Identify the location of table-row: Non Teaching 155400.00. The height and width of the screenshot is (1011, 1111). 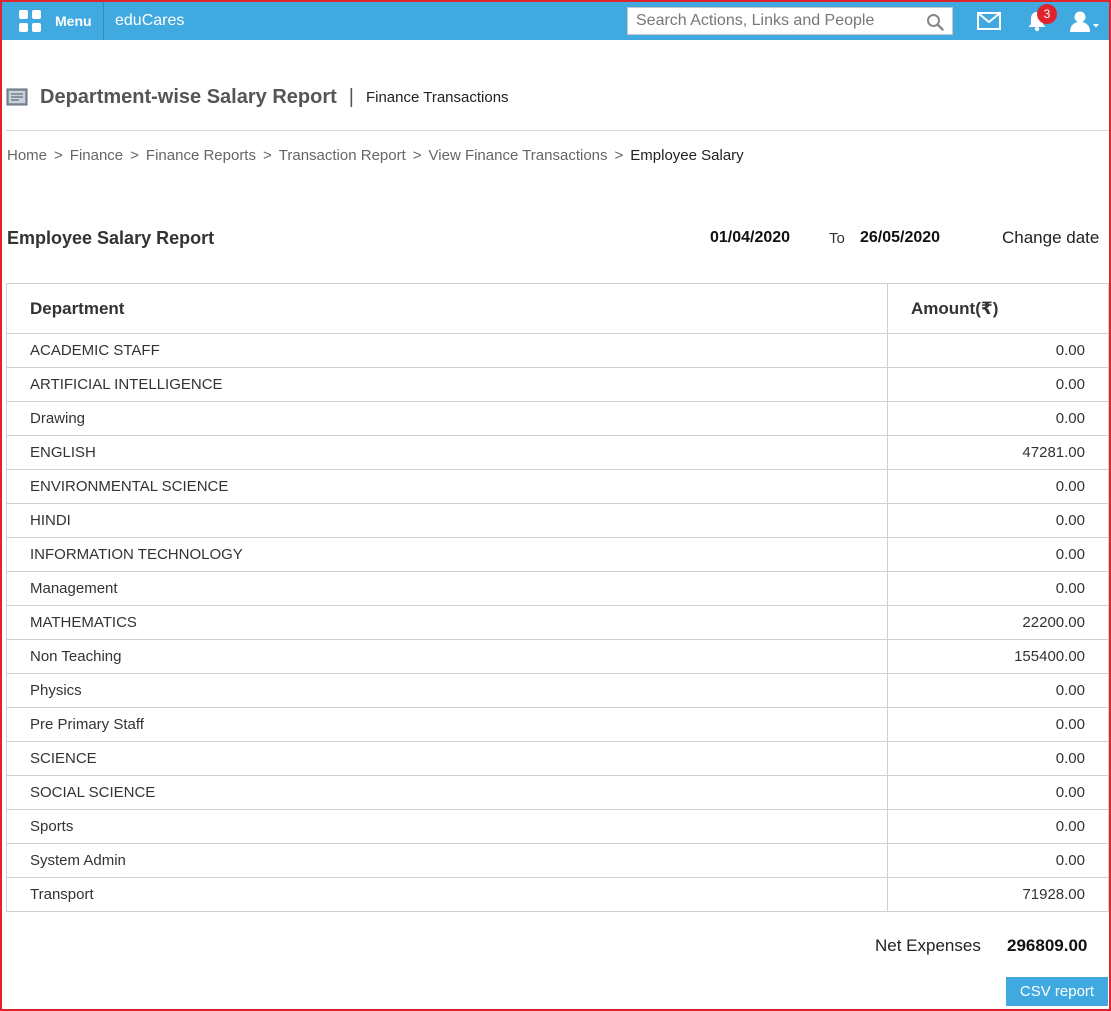
(557, 656).